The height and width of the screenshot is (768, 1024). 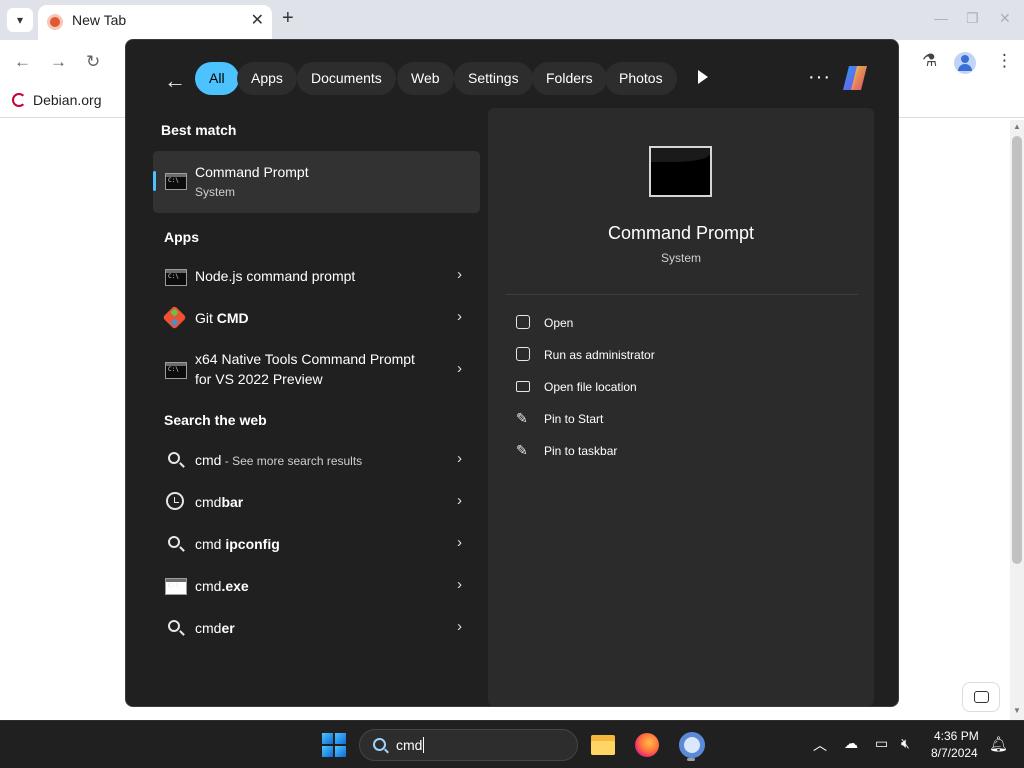 What do you see at coordinates (679, 451) in the screenshot?
I see `action-pin-to-taskbar: ✎ Pin to taskbar` at bounding box center [679, 451].